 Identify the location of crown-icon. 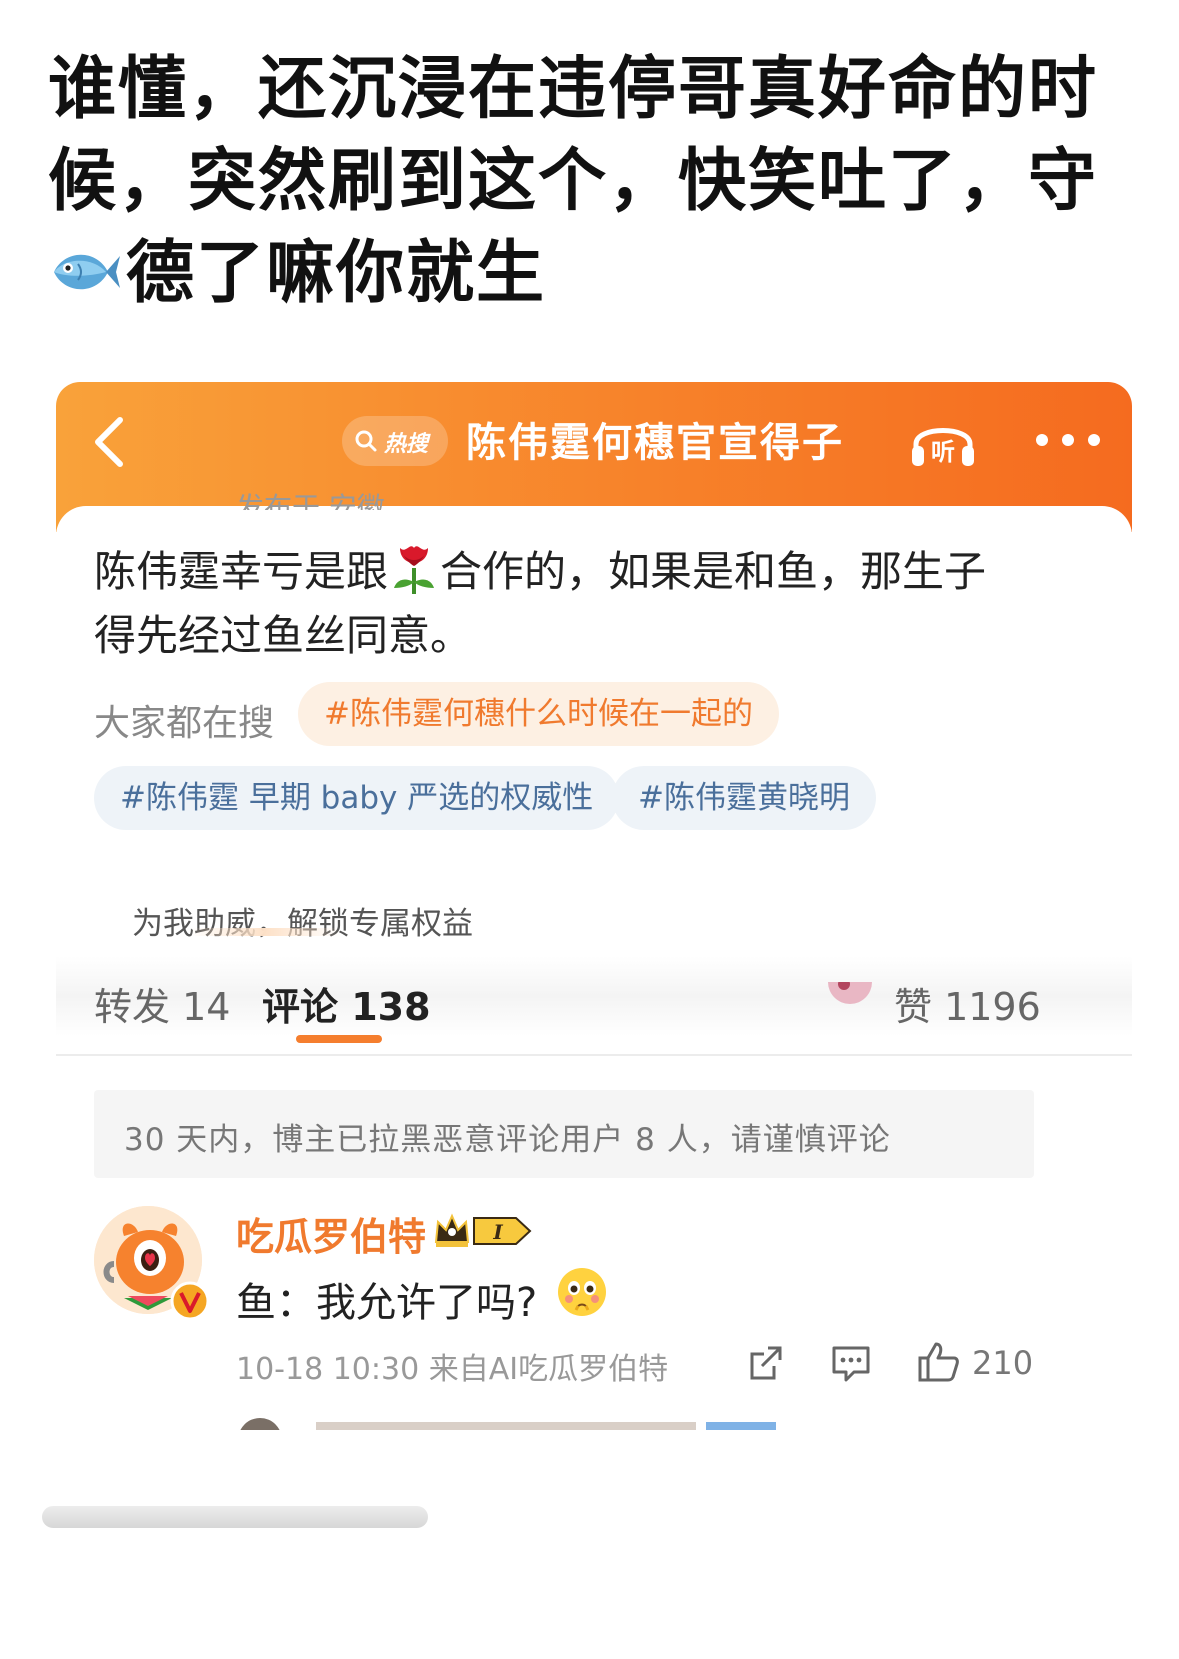
(452, 1230).